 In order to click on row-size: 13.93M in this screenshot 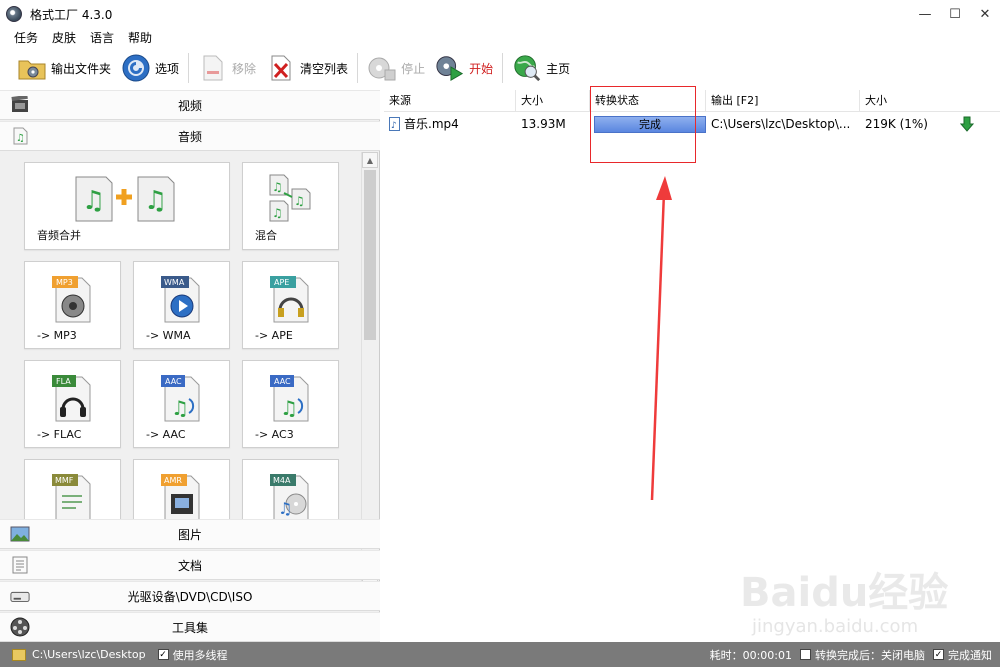, I will do `click(543, 124)`.